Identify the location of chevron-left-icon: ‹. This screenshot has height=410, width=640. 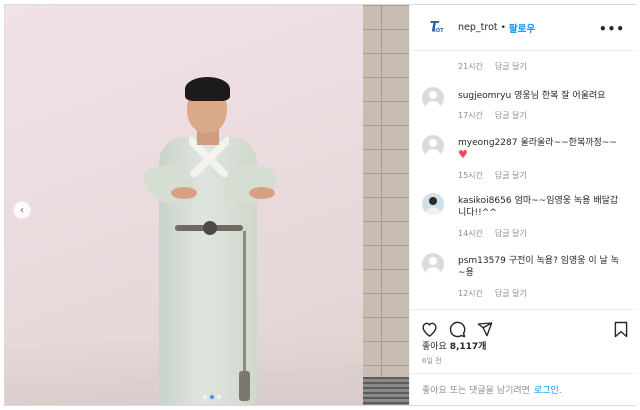
(22, 210).